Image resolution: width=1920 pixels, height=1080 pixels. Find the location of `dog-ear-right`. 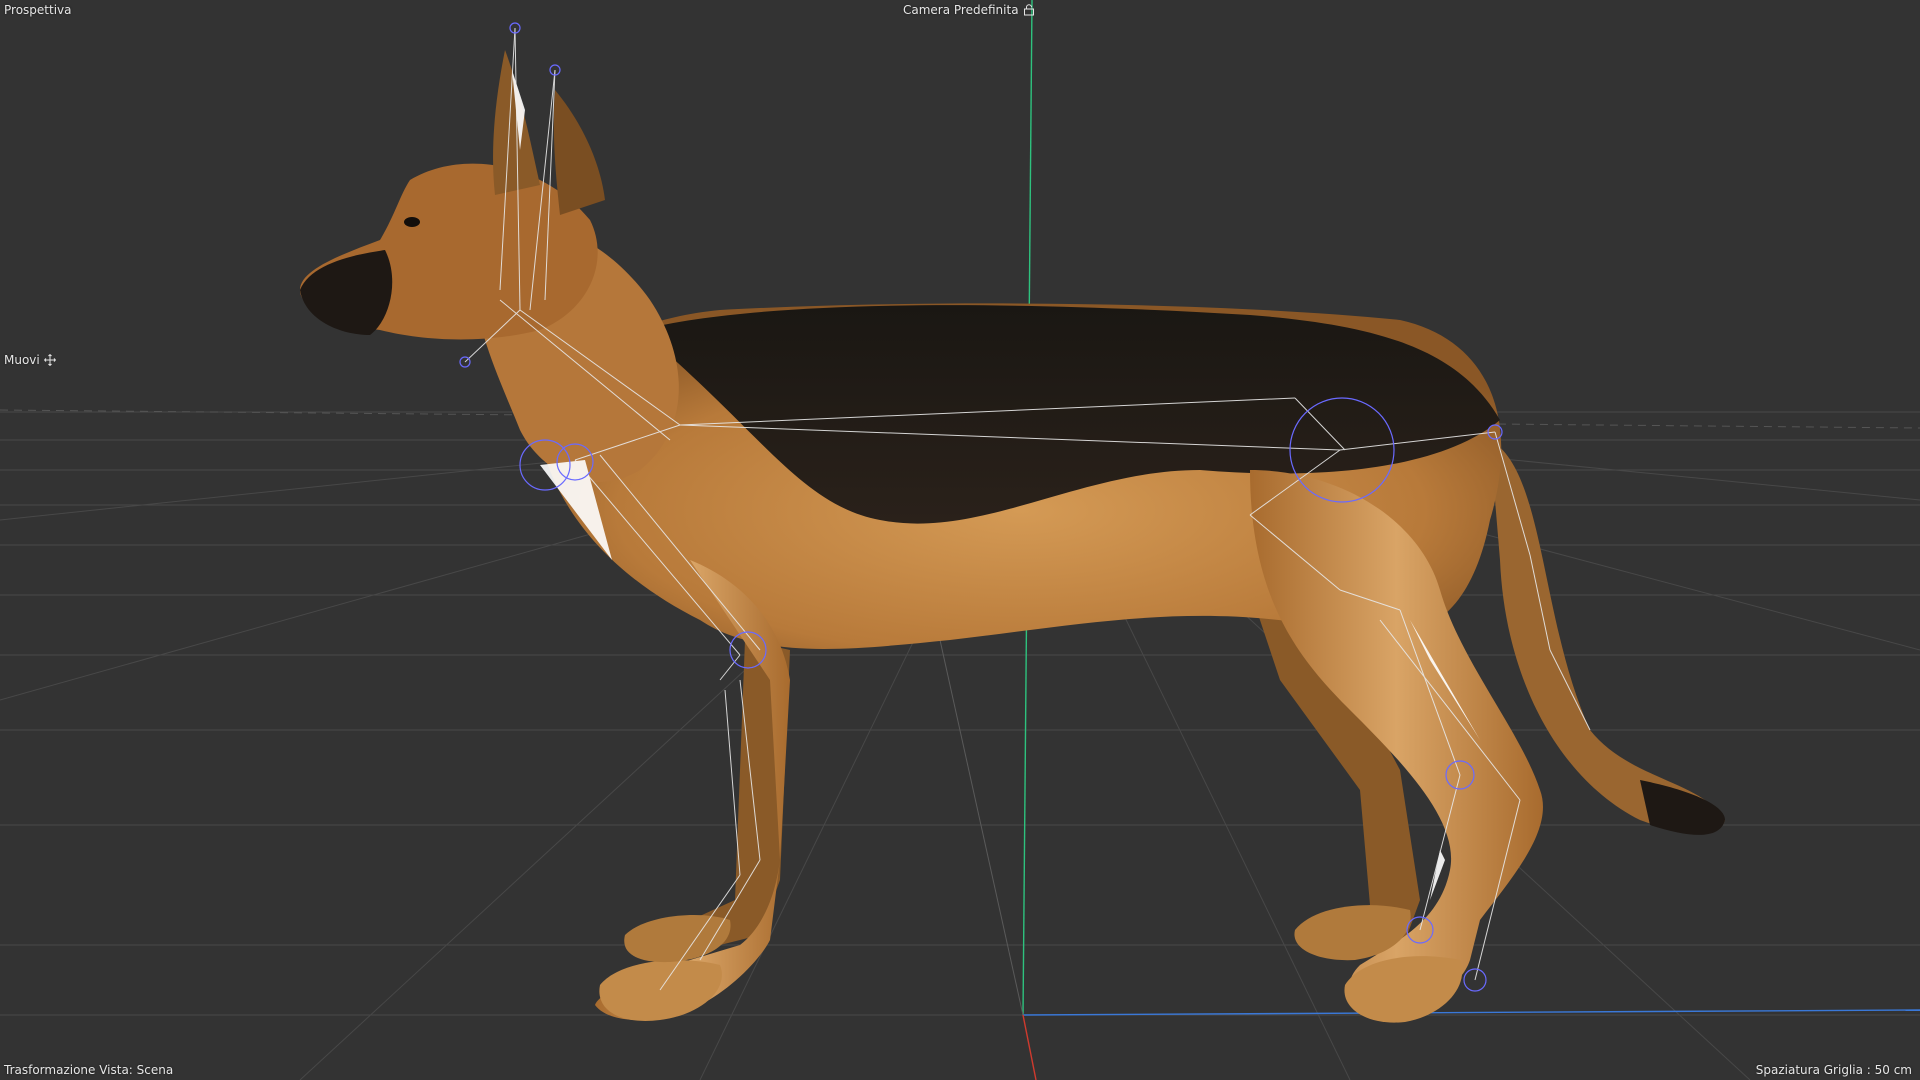

dog-ear-right is located at coordinates (579, 152).